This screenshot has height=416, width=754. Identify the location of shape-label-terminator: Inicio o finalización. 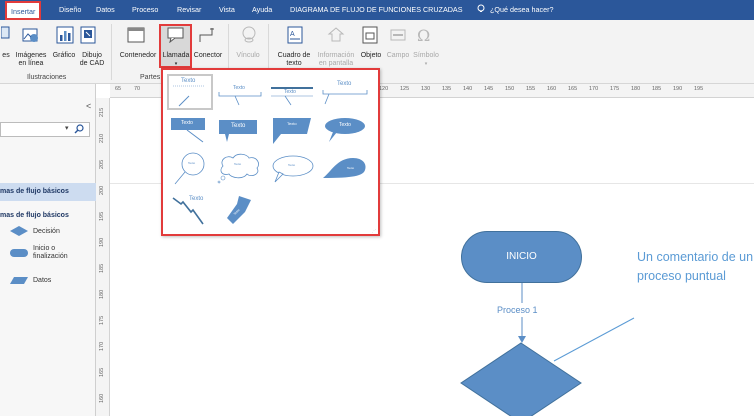
(50, 253).